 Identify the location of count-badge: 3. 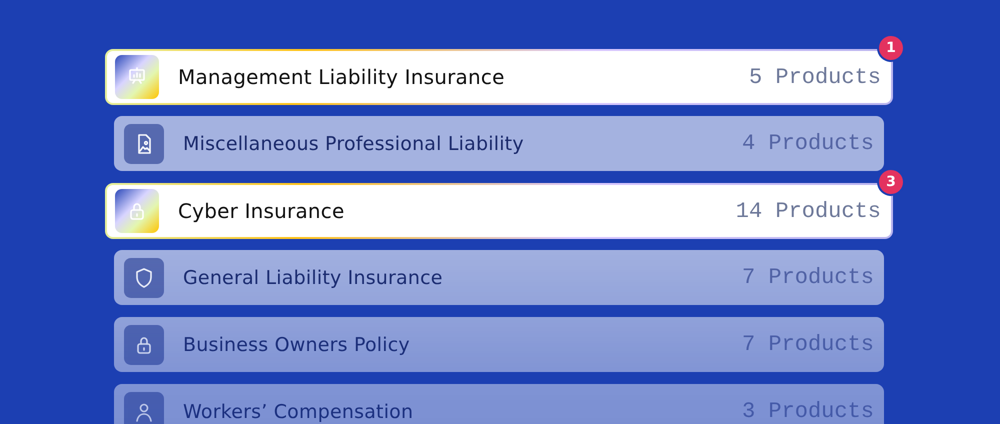
(891, 182).